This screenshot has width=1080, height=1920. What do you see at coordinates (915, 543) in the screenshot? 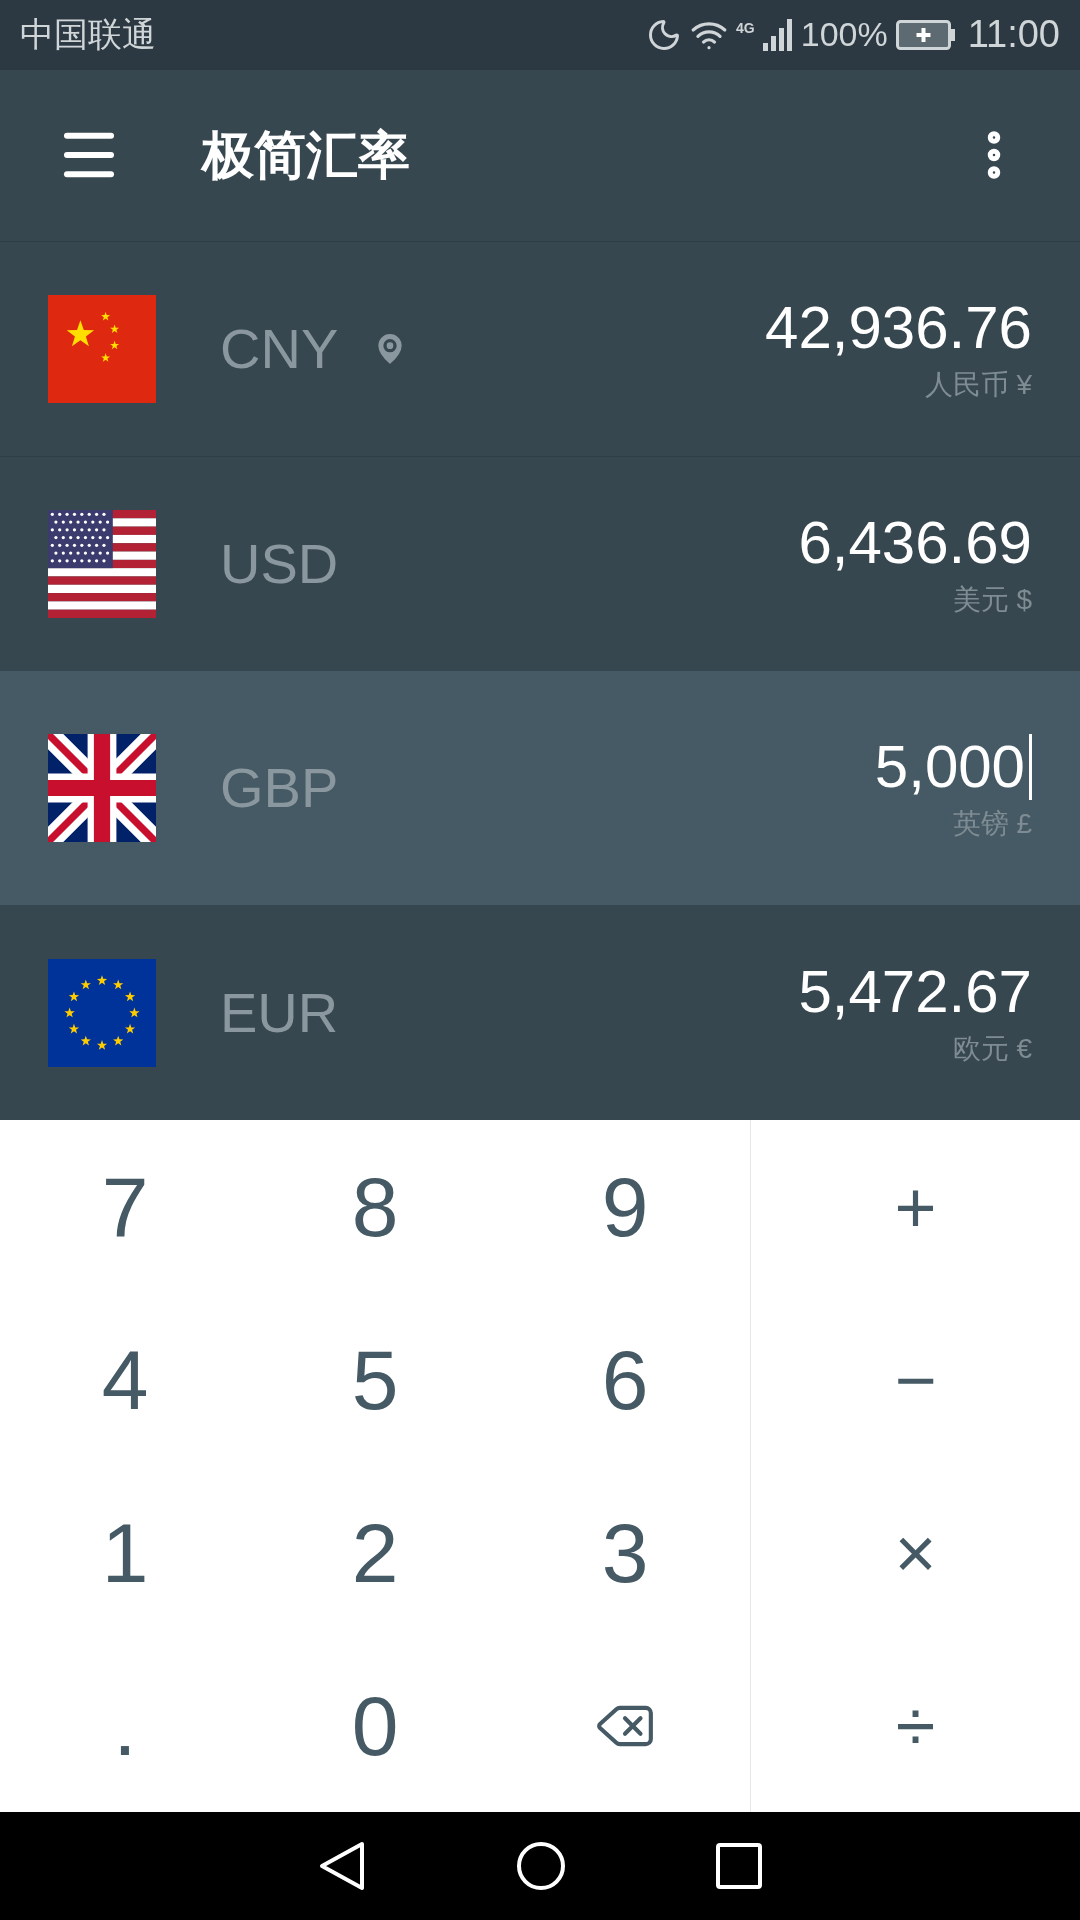
I see `amount: 6,436.69` at bounding box center [915, 543].